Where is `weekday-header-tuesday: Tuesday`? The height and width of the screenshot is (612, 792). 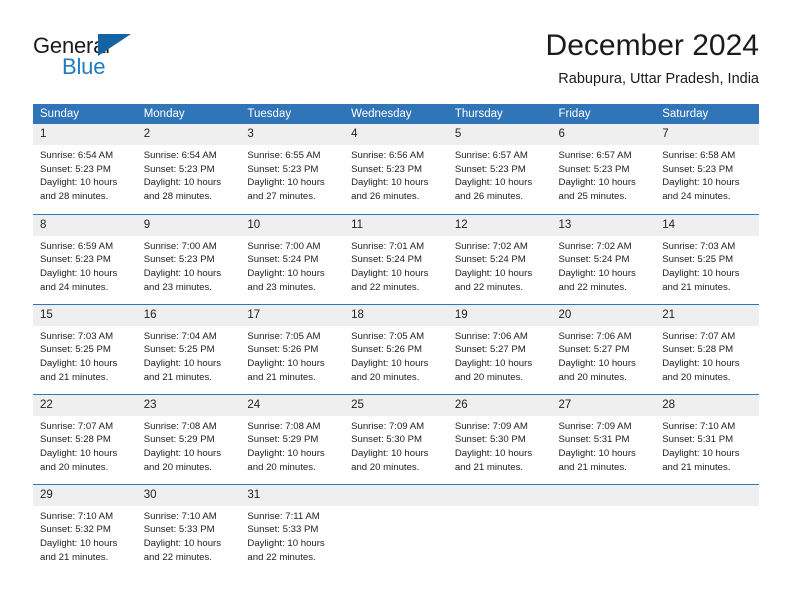
weekday-header-tuesday: Tuesday is located at coordinates (292, 114).